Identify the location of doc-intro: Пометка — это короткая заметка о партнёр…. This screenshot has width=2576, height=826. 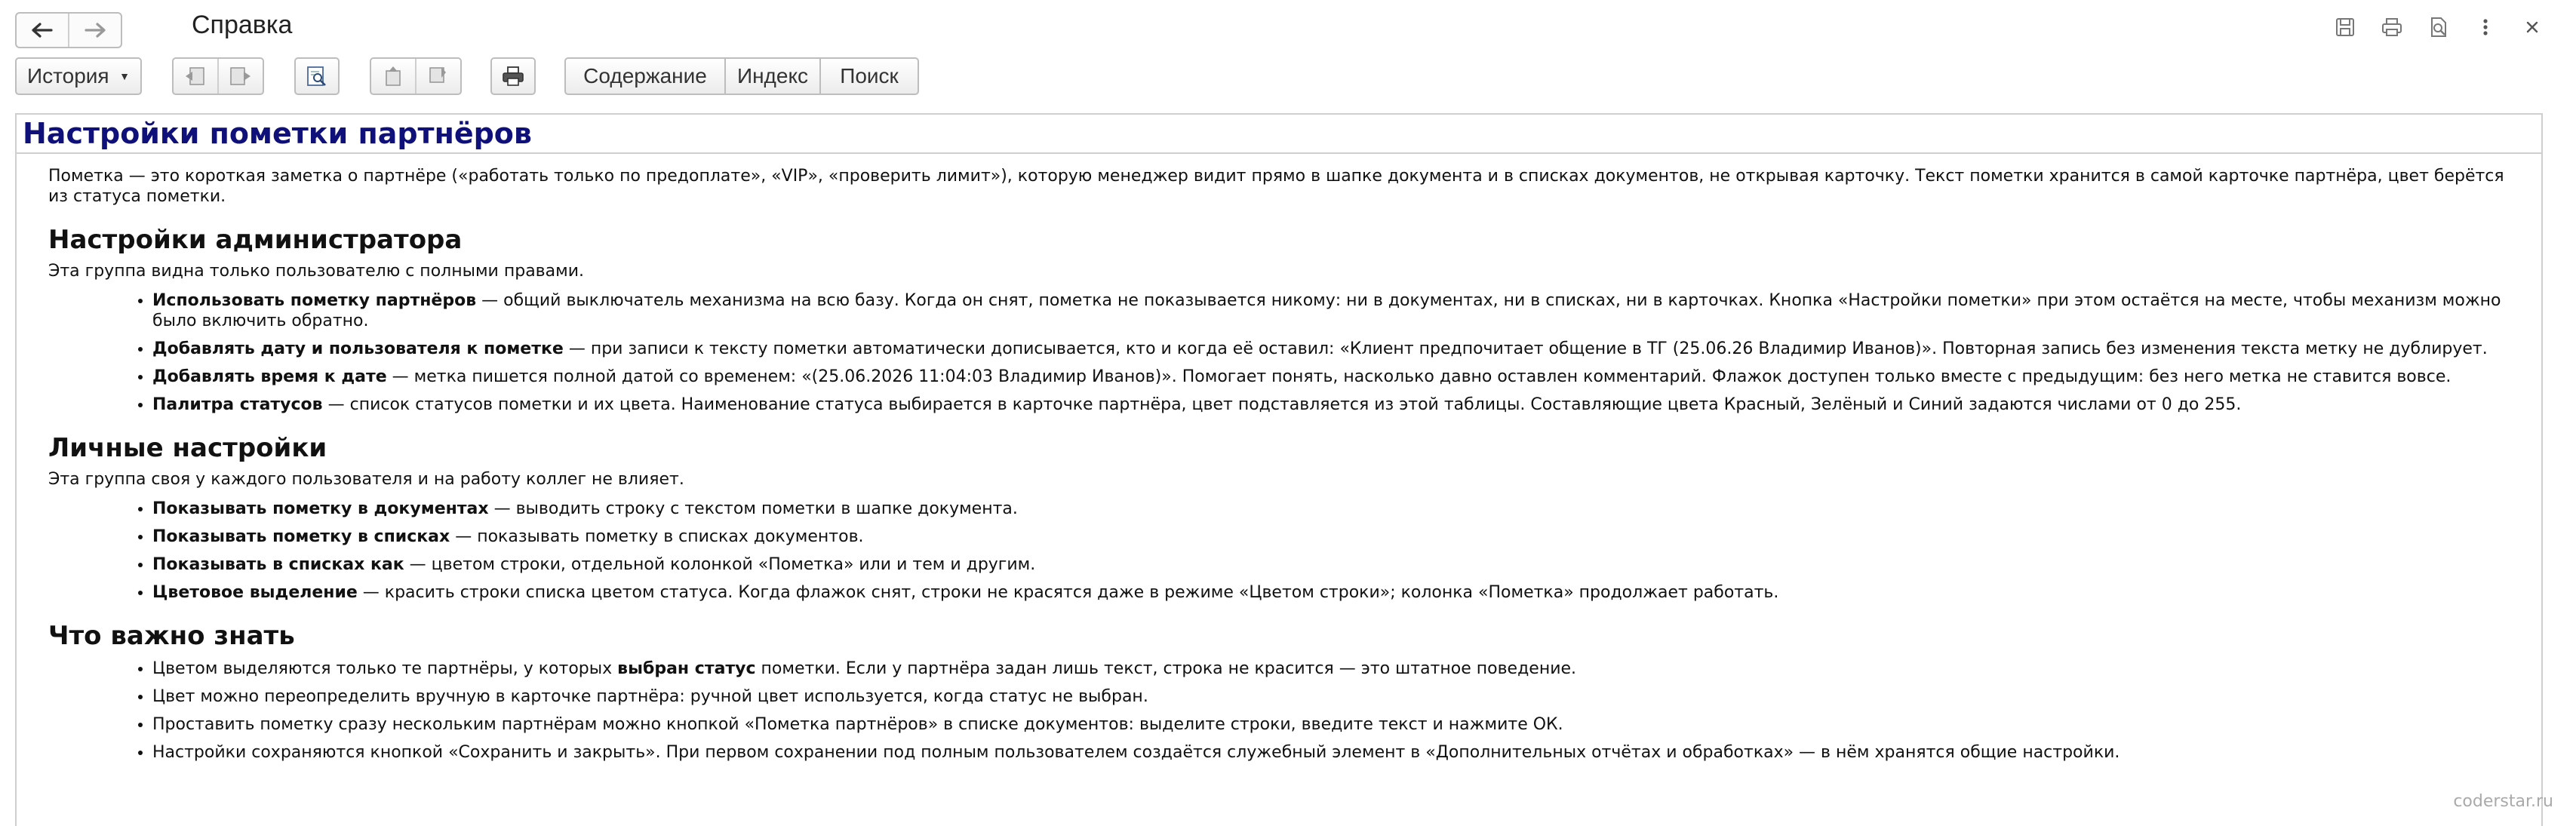
(1276, 186).